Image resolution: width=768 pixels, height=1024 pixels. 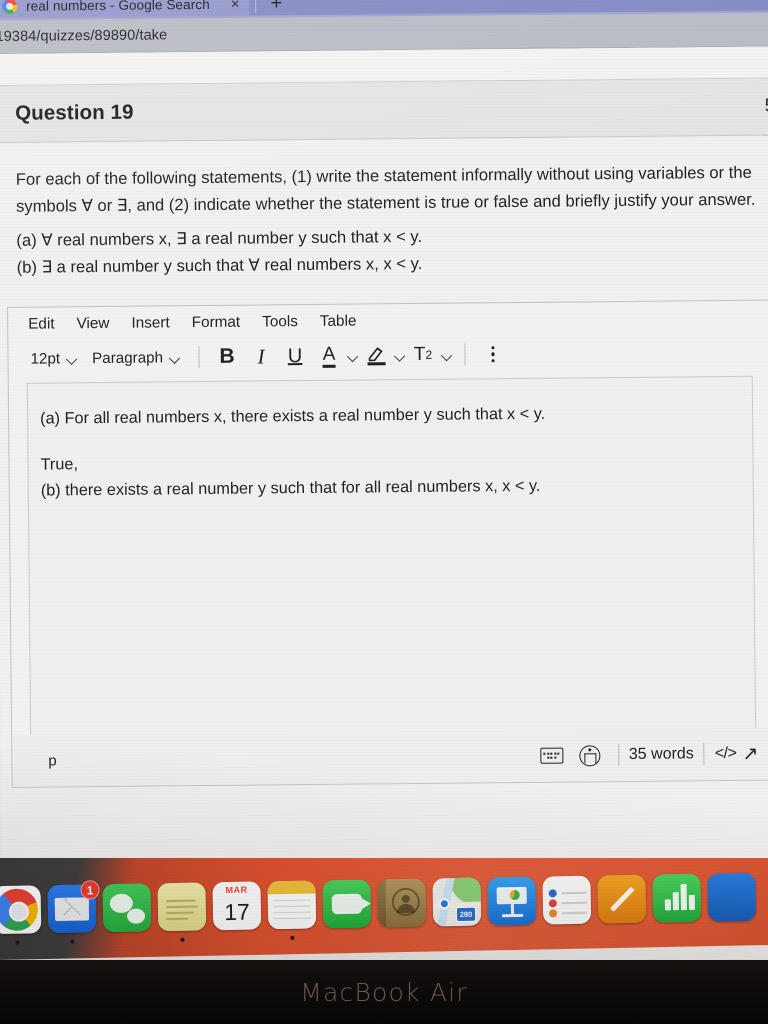 I want to click on edge-icon, so click(x=732, y=897).